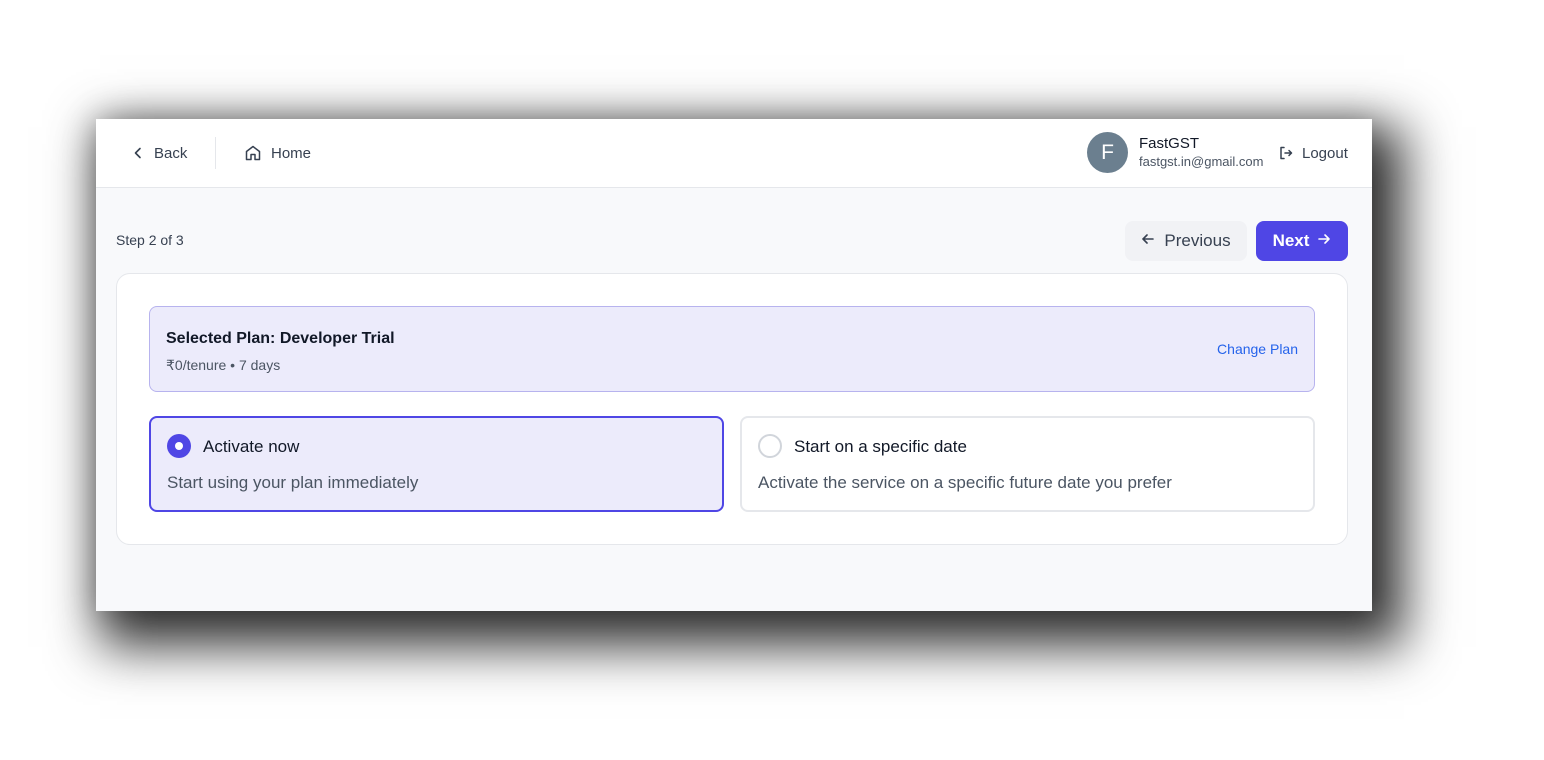 This screenshot has height=760, width=1544. Describe the element at coordinates (1169, 143) in the screenshot. I see `user-name: FastGST` at that location.